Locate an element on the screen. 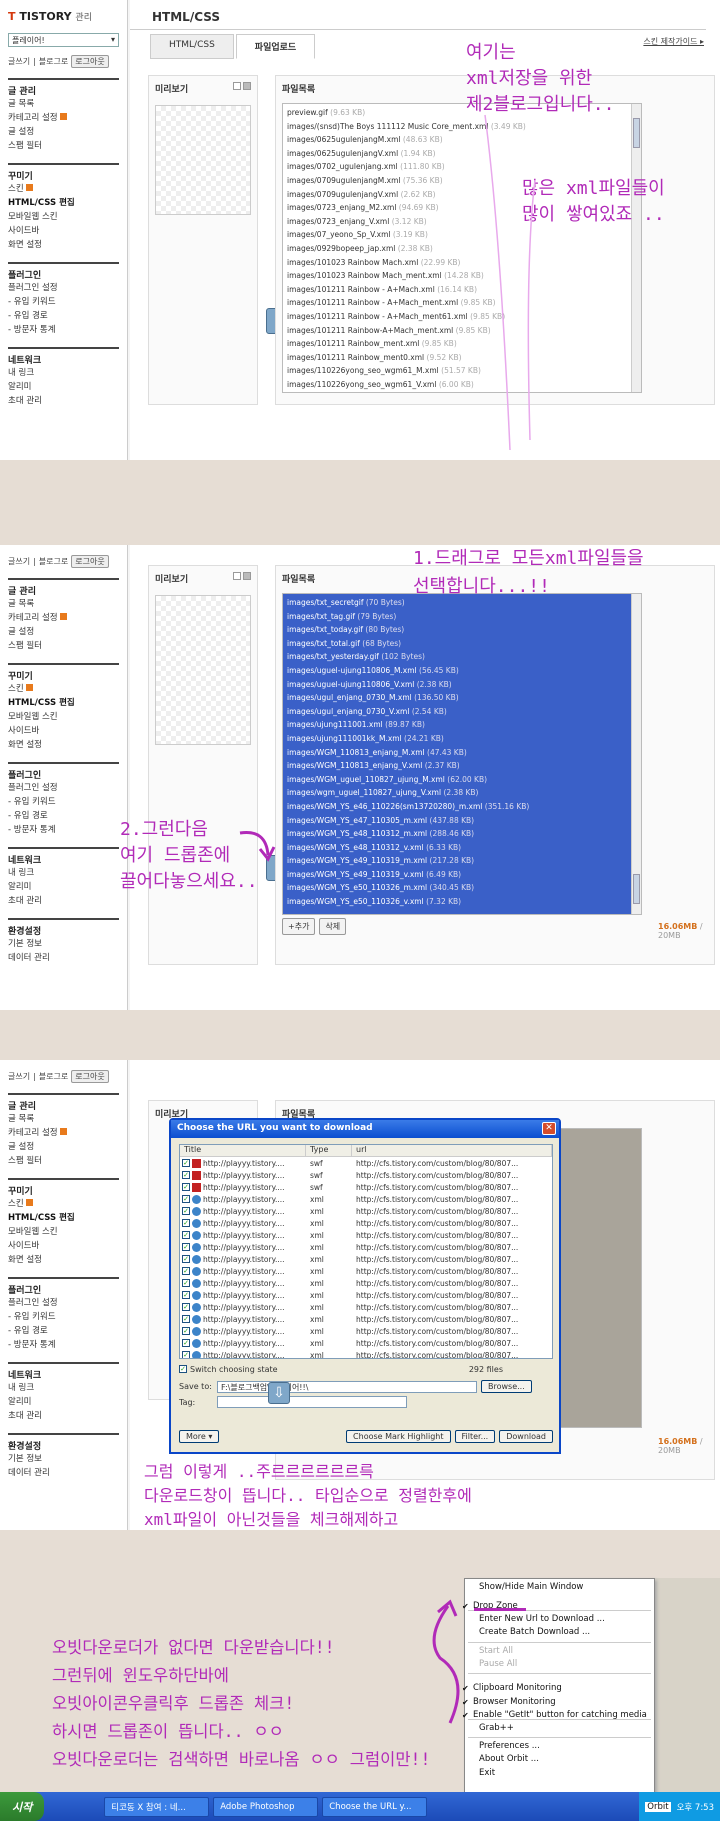  sidebar-item: 스팸 필터 is located at coordinates (63, 1161).